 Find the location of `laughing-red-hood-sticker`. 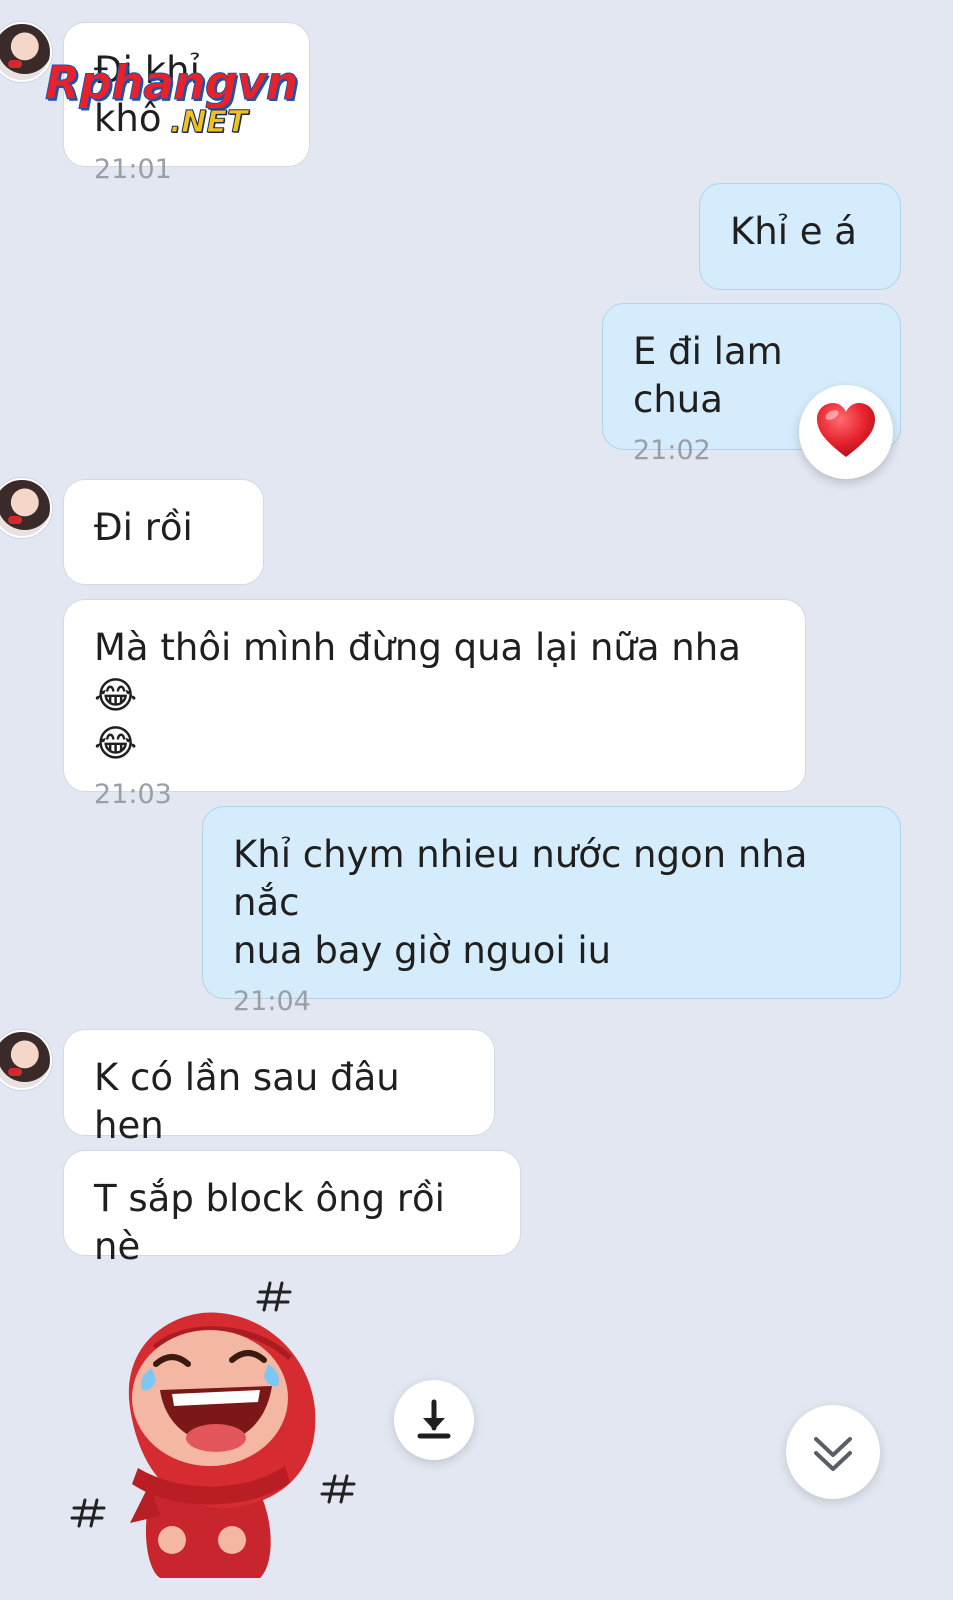

laughing-red-hood-sticker is located at coordinates (220, 1428).